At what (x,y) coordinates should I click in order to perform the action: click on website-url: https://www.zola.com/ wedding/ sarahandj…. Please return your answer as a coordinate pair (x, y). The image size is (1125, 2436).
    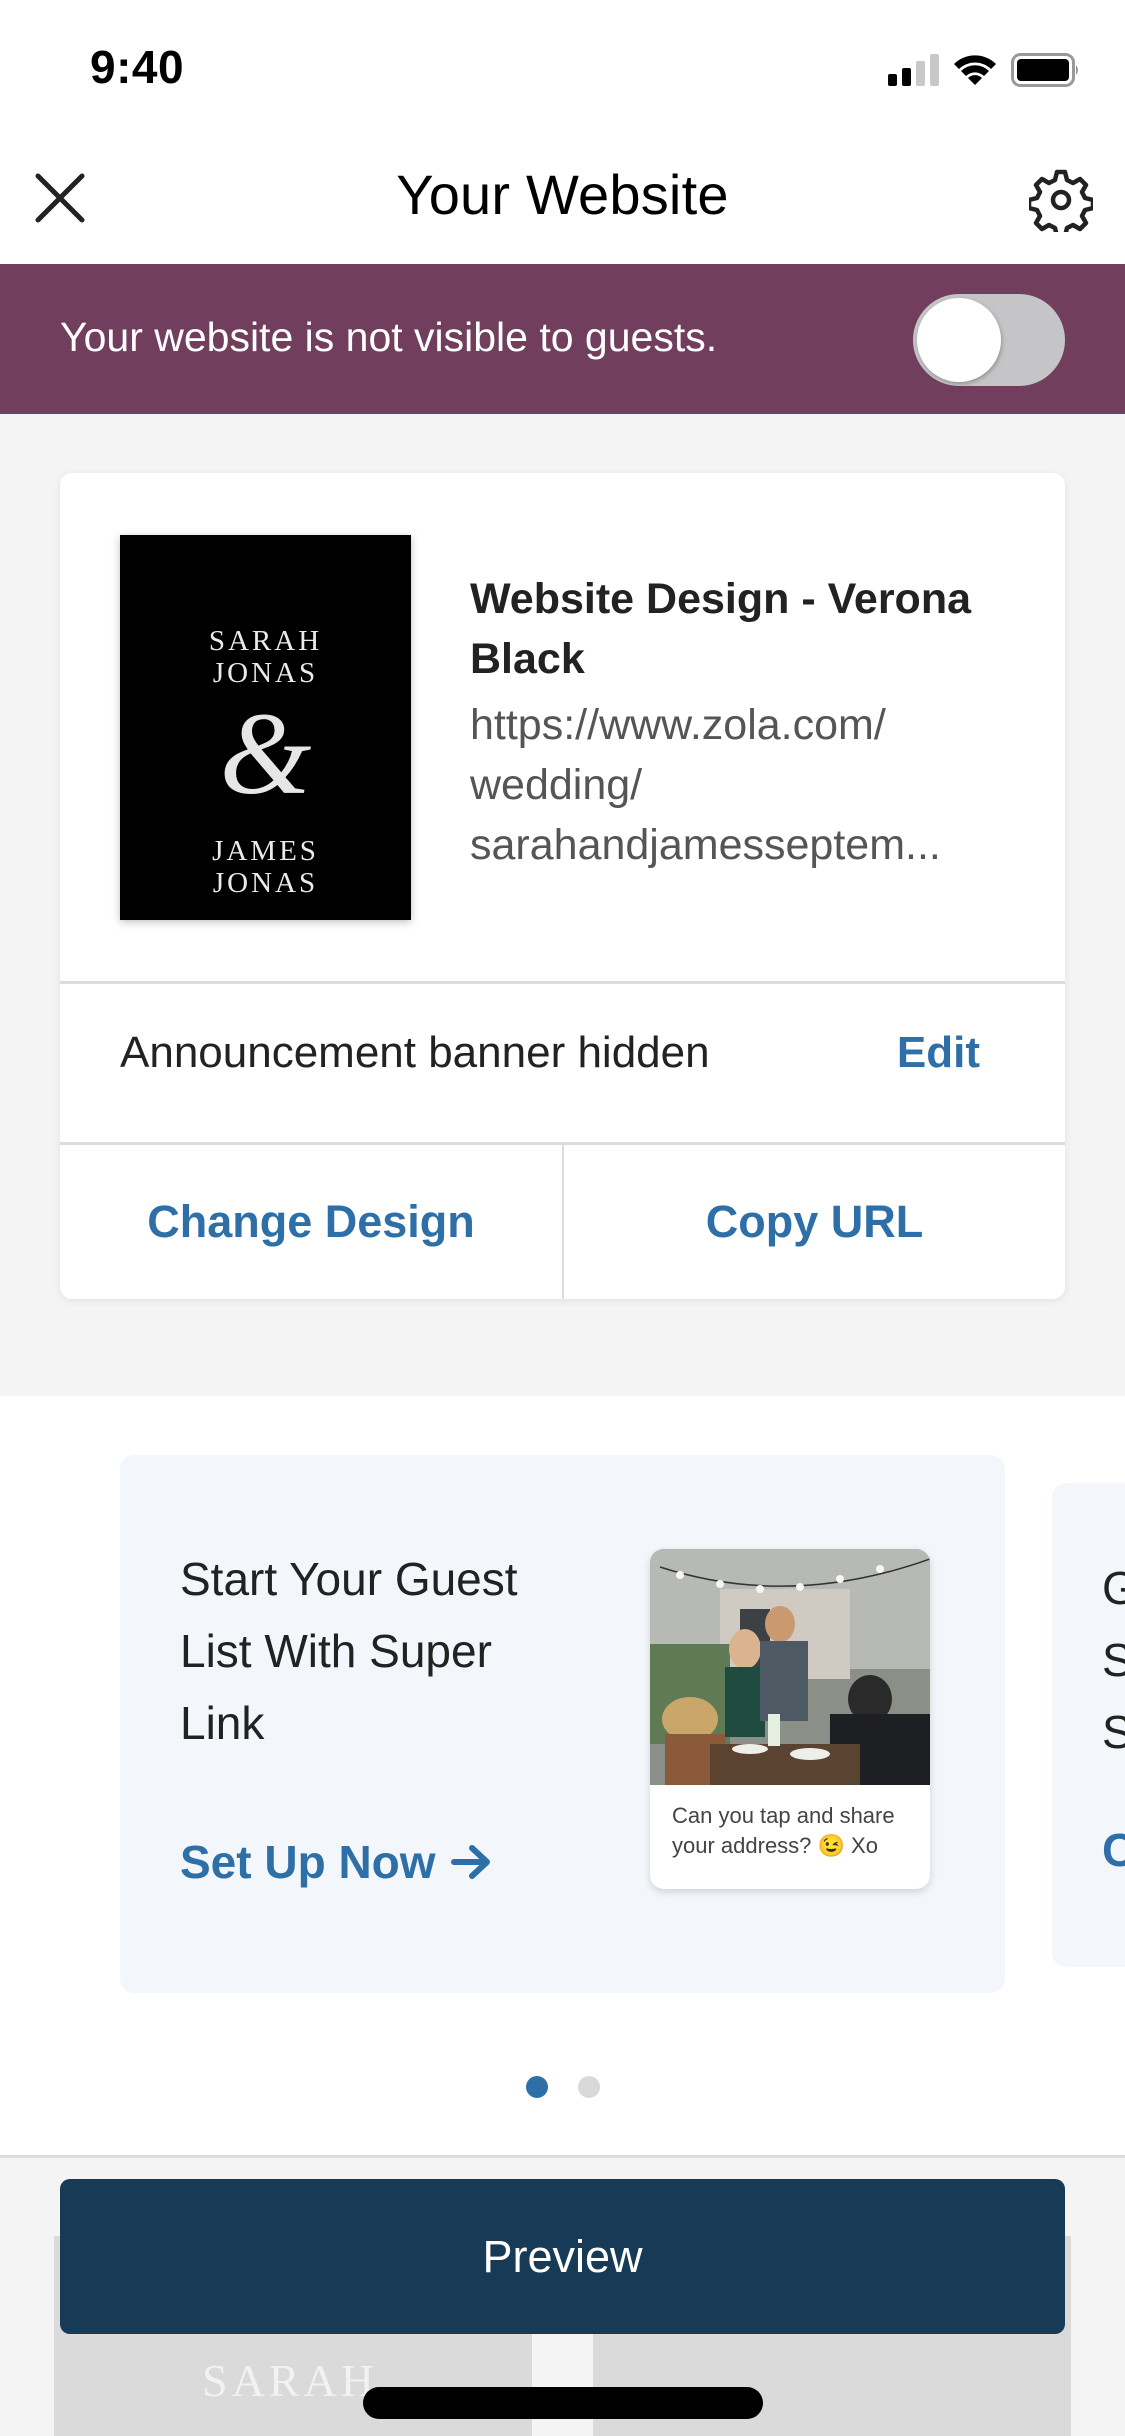
    Looking at the image, I should click on (705, 785).